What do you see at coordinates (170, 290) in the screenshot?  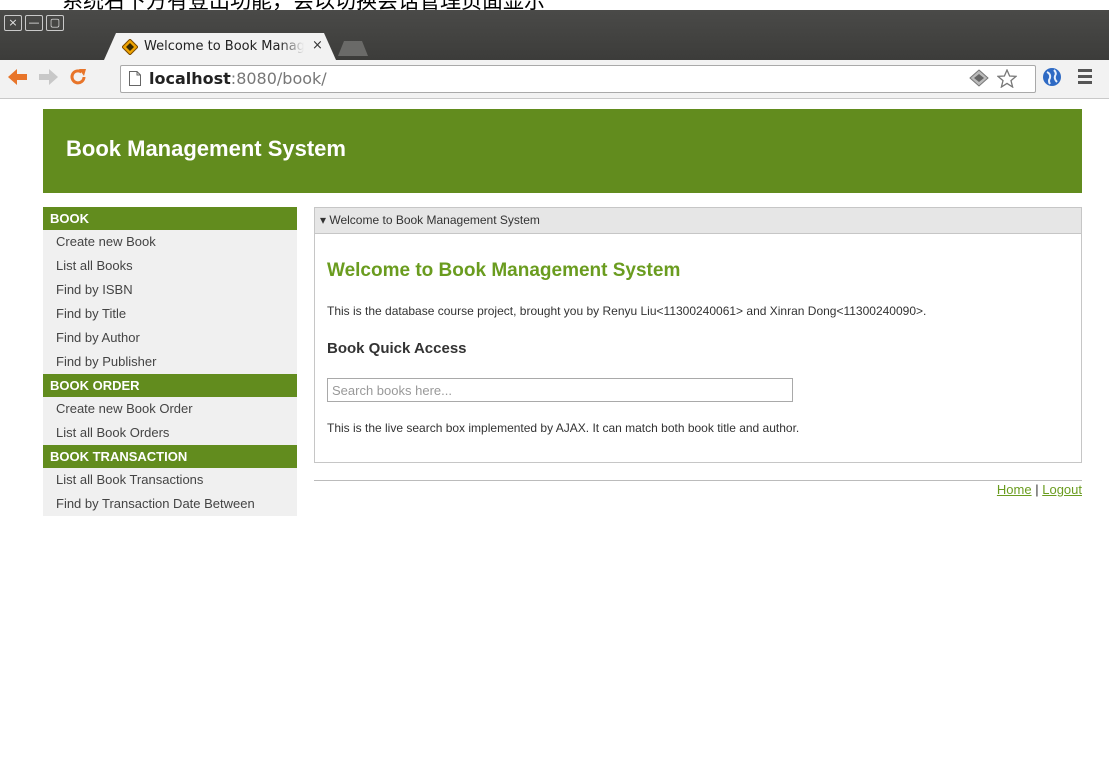 I see `sidebar-item-find-isbn: Find by ISBN` at bounding box center [170, 290].